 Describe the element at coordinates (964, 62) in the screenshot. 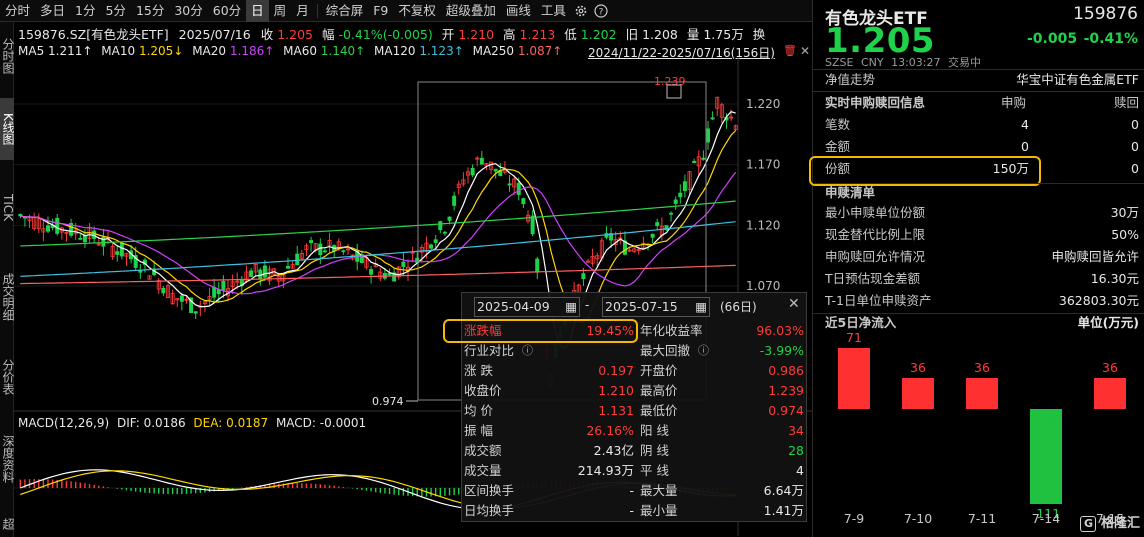

I see `trading-status: 交易中` at that location.